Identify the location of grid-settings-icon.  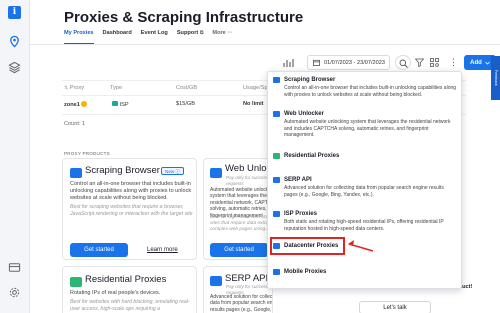
(434, 62).